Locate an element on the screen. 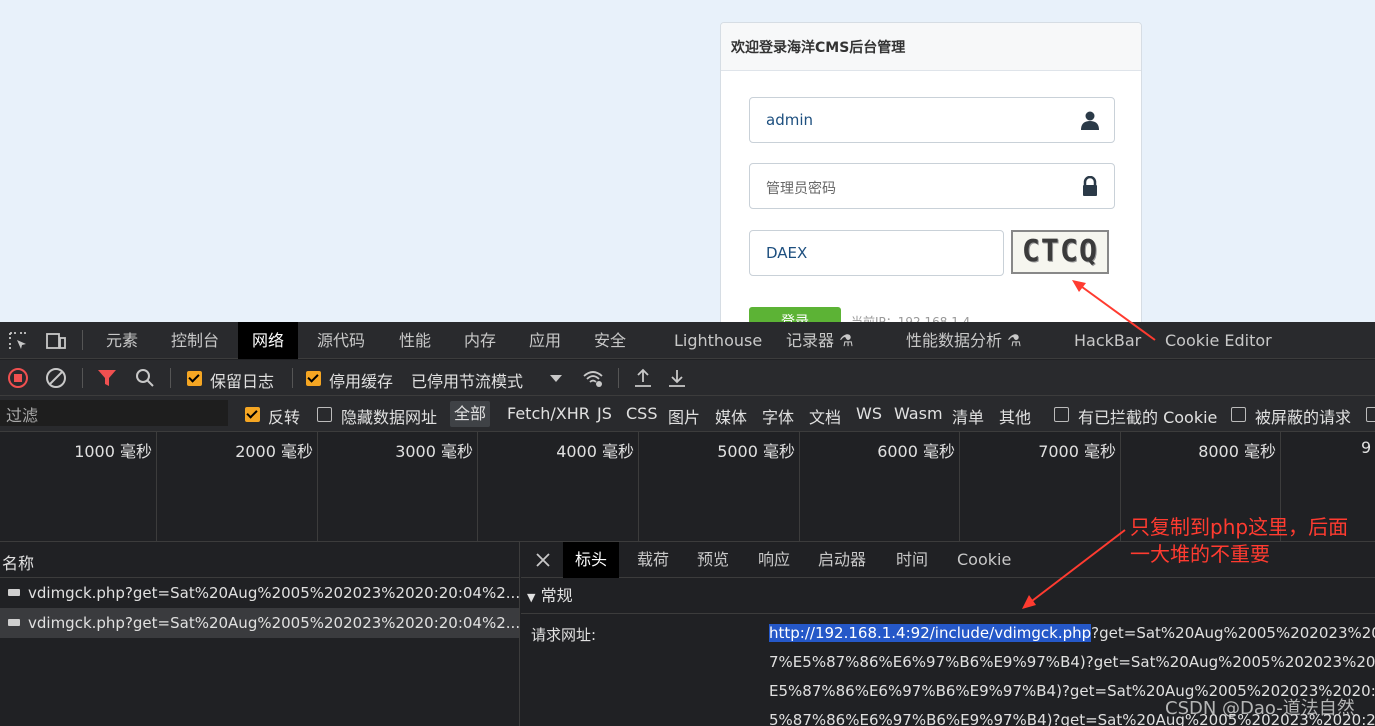 This screenshot has width=1375, height=726. tab-timing: 时间 is located at coordinates (912, 560).